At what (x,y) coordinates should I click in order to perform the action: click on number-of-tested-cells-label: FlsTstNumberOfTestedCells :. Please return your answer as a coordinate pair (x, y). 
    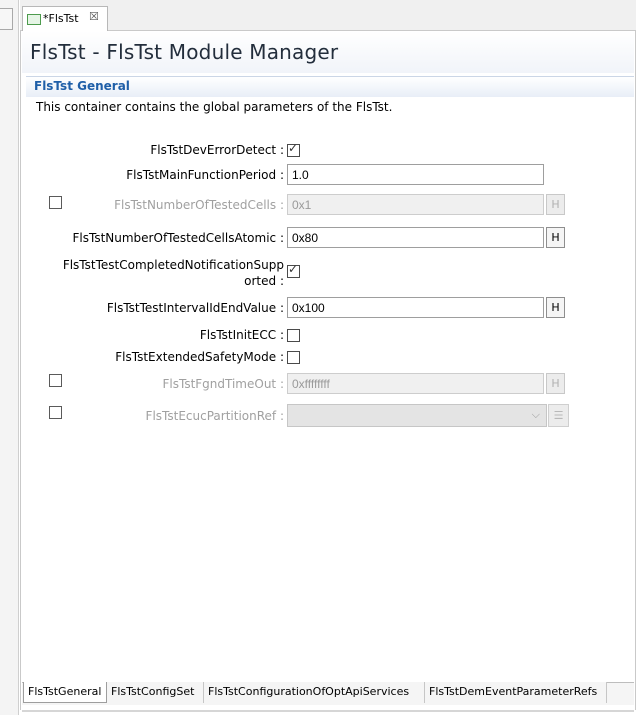
    Looking at the image, I should click on (199, 205).